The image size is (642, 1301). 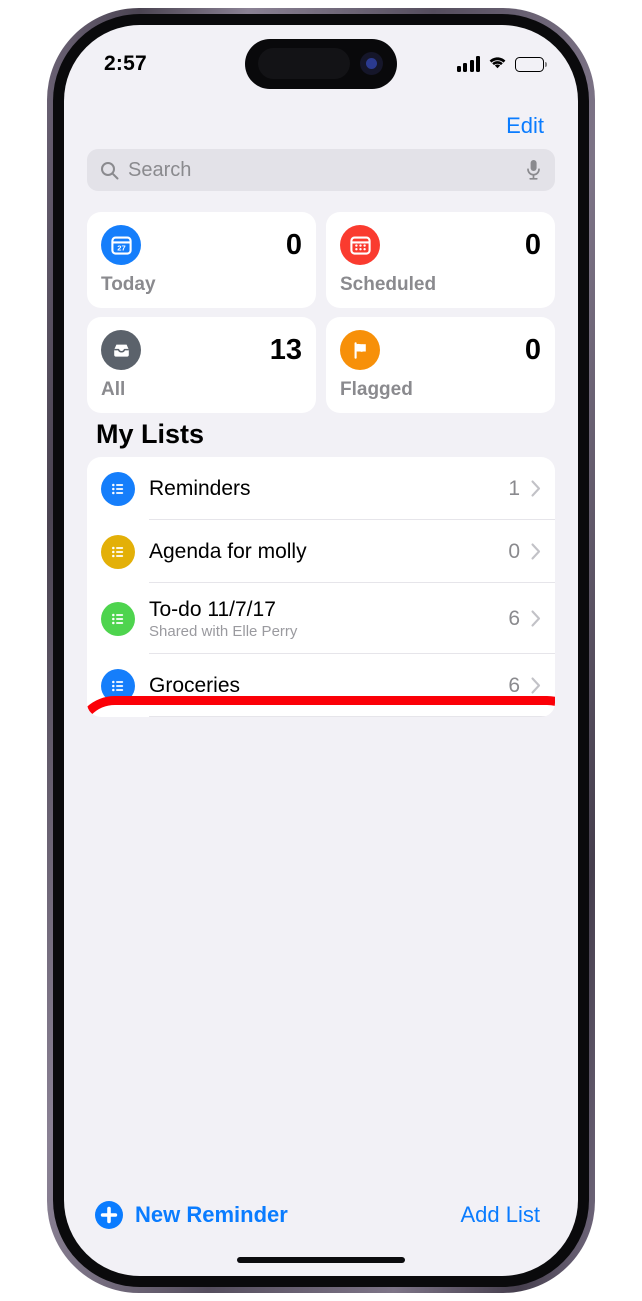 What do you see at coordinates (321, 312) in the screenshot?
I see `smart-lists-grid: 27 0 Today 0 Scheduled 13 All 0 Flagged` at bounding box center [321, 312].